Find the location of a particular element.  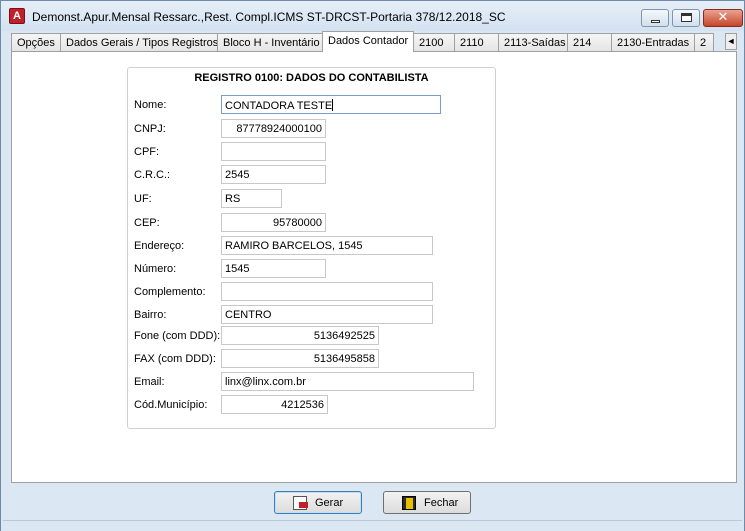

endereco-input: RAMIRO BARCELOS, 1545 is located at coordinates (327, 245).